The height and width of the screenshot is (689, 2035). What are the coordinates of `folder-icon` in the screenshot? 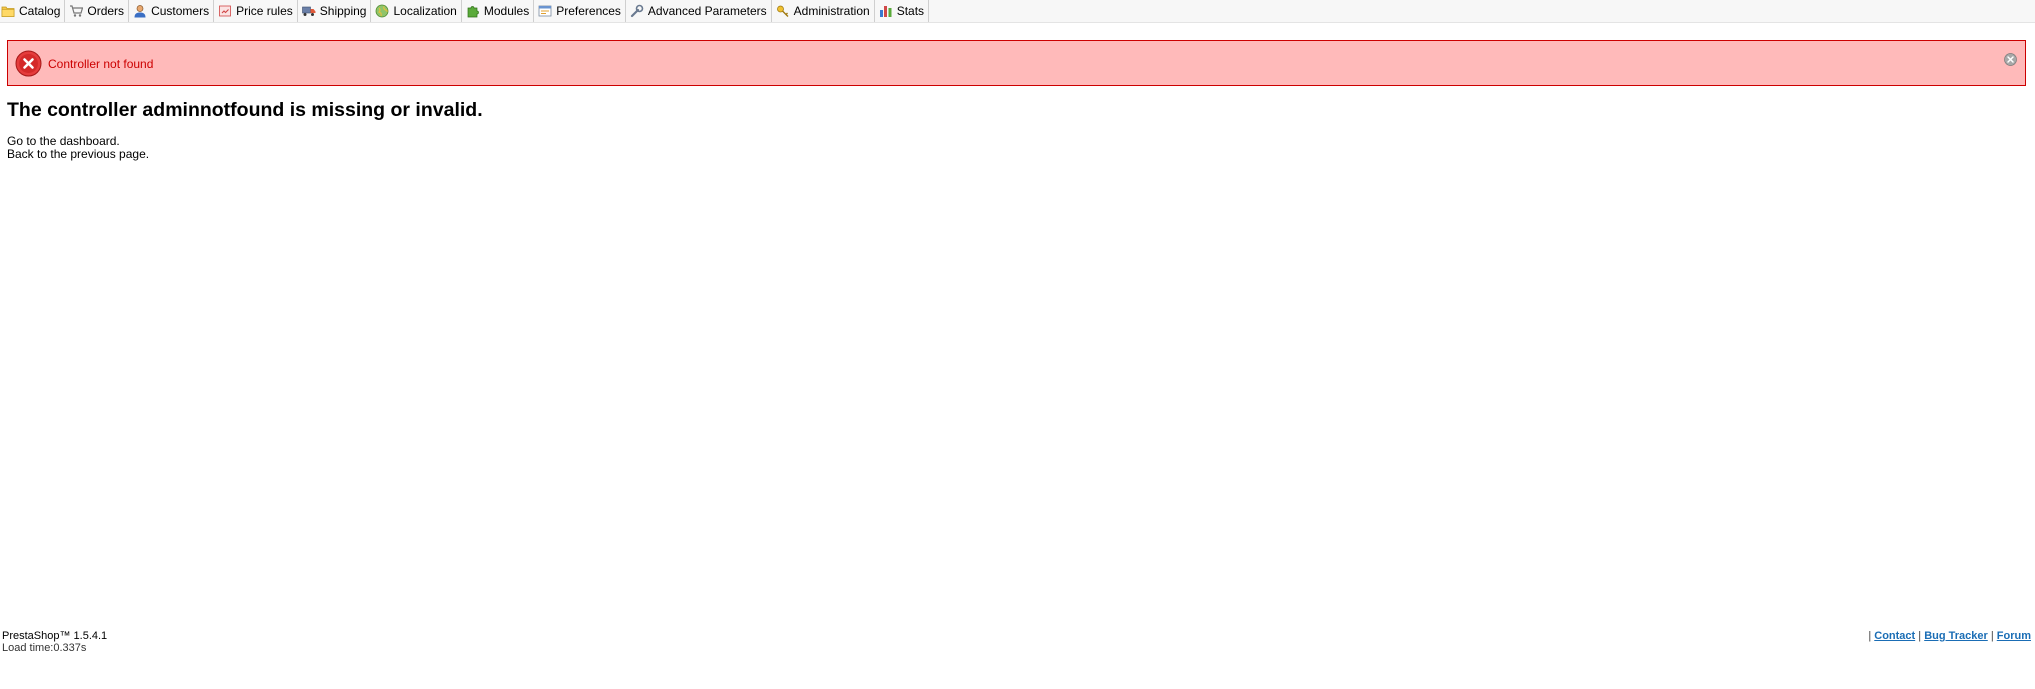 It's located at (8, 11).